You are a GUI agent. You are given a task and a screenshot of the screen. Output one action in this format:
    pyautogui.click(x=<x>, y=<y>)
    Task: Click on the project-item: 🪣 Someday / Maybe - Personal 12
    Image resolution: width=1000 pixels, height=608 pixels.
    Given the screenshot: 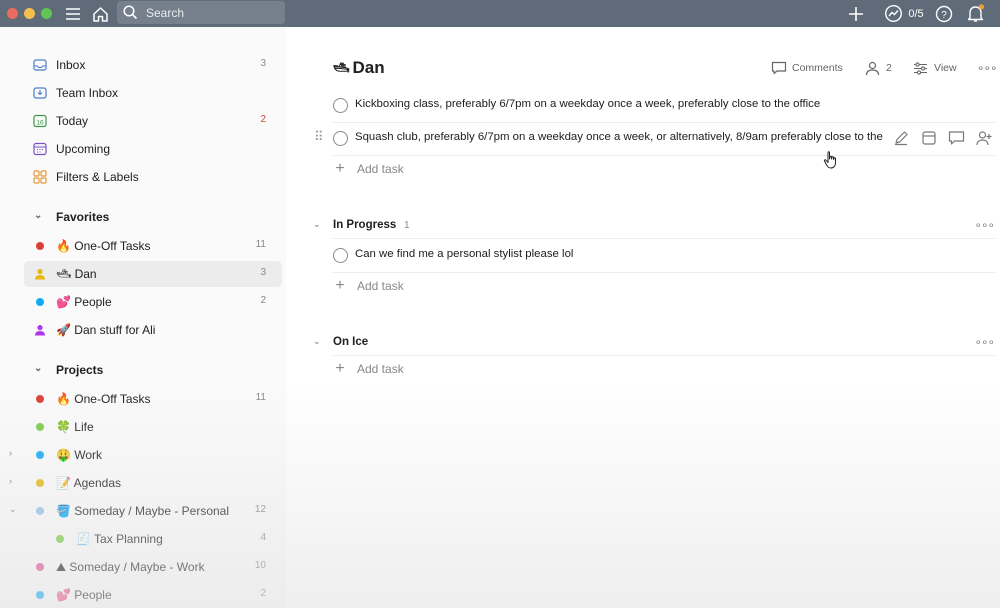 What is the action you would take?
    pyautogui.click(x=153, y=511)
    